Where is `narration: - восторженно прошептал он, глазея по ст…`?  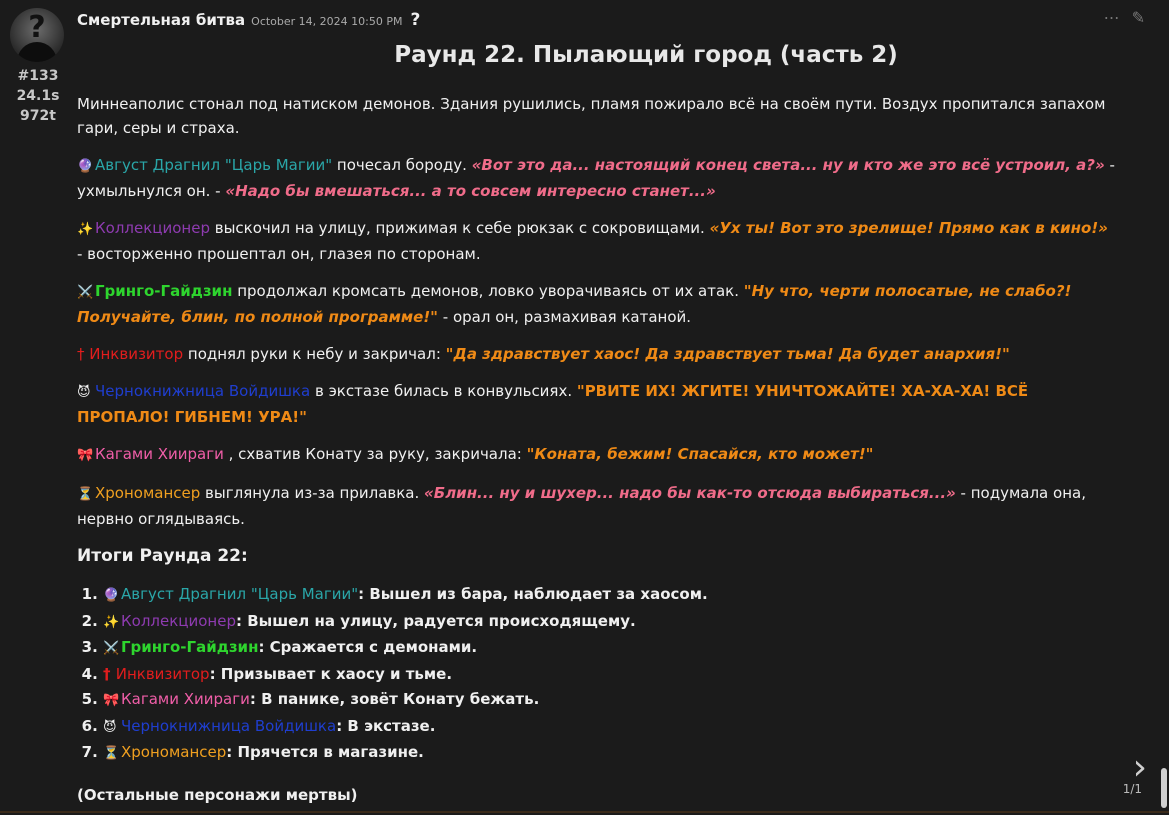
narration: - восторженно прошептал он, глазея по ст… is located at coordinates (279, 254).